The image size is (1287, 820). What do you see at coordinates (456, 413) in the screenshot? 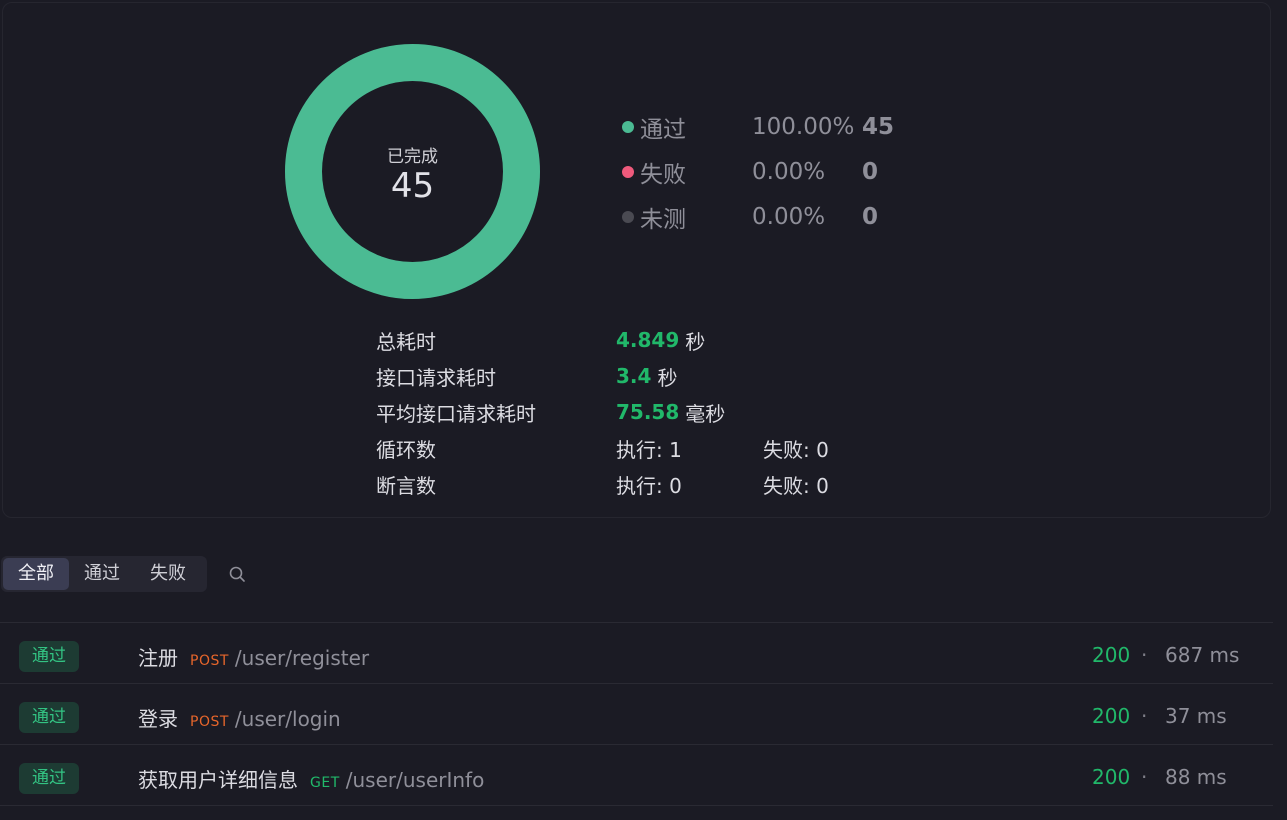
I see `stat-label: 平均接口请求耗时` at bounding box center [456, 413].